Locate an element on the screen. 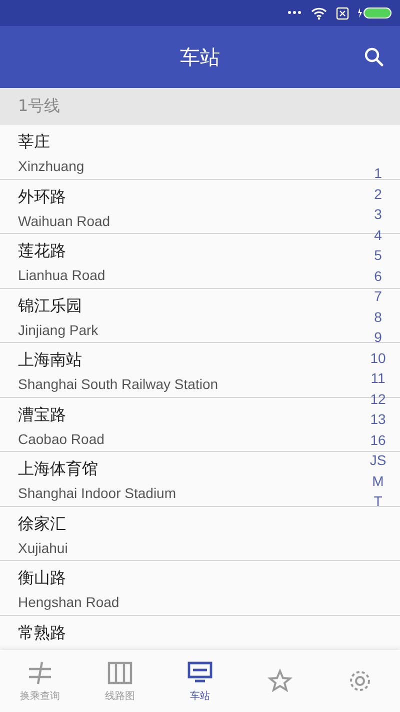 Image resolution: width=400 pixels, height=712 pixels. station-name: 上海体育馆 is located at coordinates (58, 469).